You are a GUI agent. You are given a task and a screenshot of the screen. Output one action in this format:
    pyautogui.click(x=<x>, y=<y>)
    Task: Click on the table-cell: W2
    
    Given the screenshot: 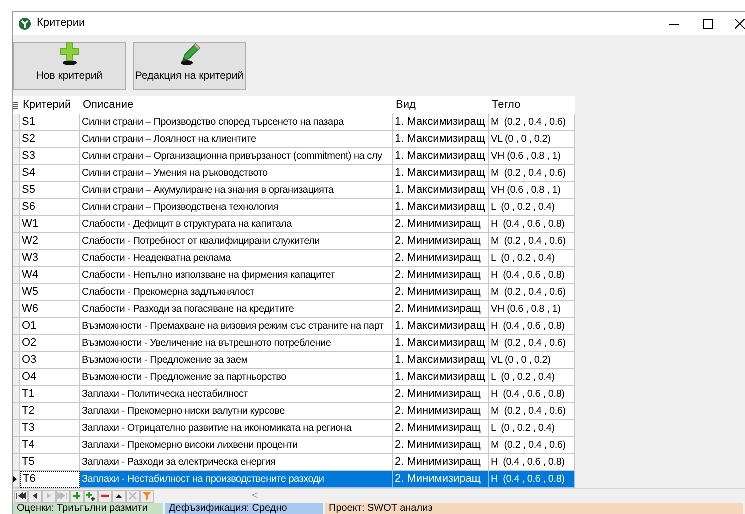 What is the action you would take?
    pyautogui.click(x=50, y=241)
    